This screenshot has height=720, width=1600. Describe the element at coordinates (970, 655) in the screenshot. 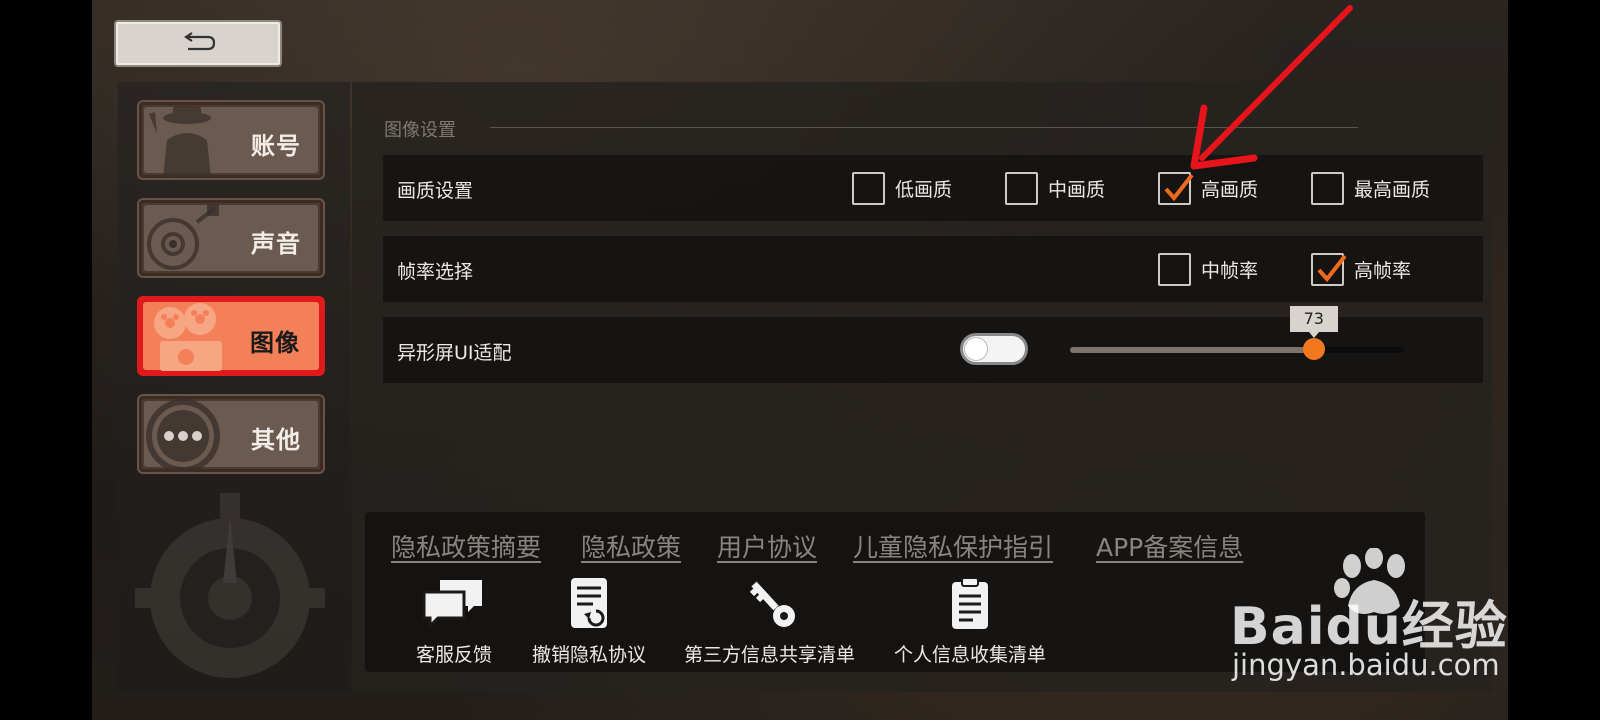

I see `personal-info-collection-label: 个人信息收集清单` at that location.